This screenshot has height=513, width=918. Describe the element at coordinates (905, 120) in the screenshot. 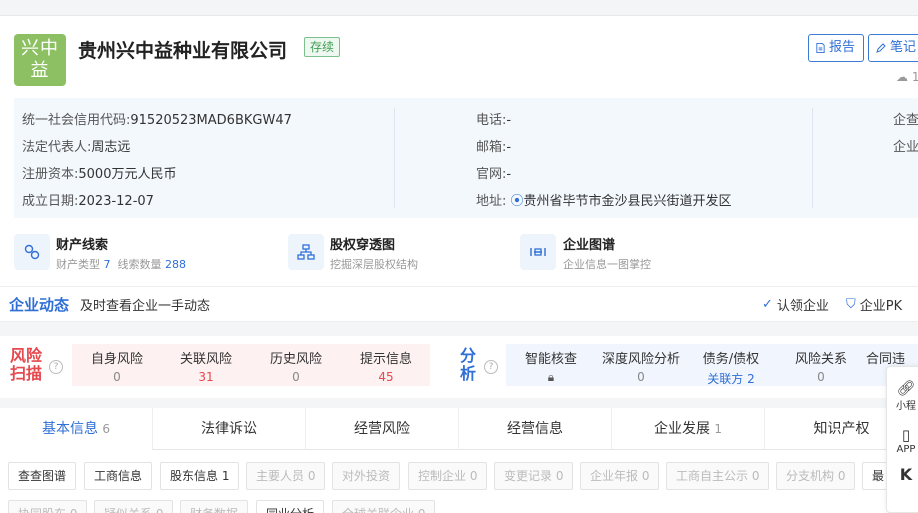

I see `right-col-1: 企查` at that location.